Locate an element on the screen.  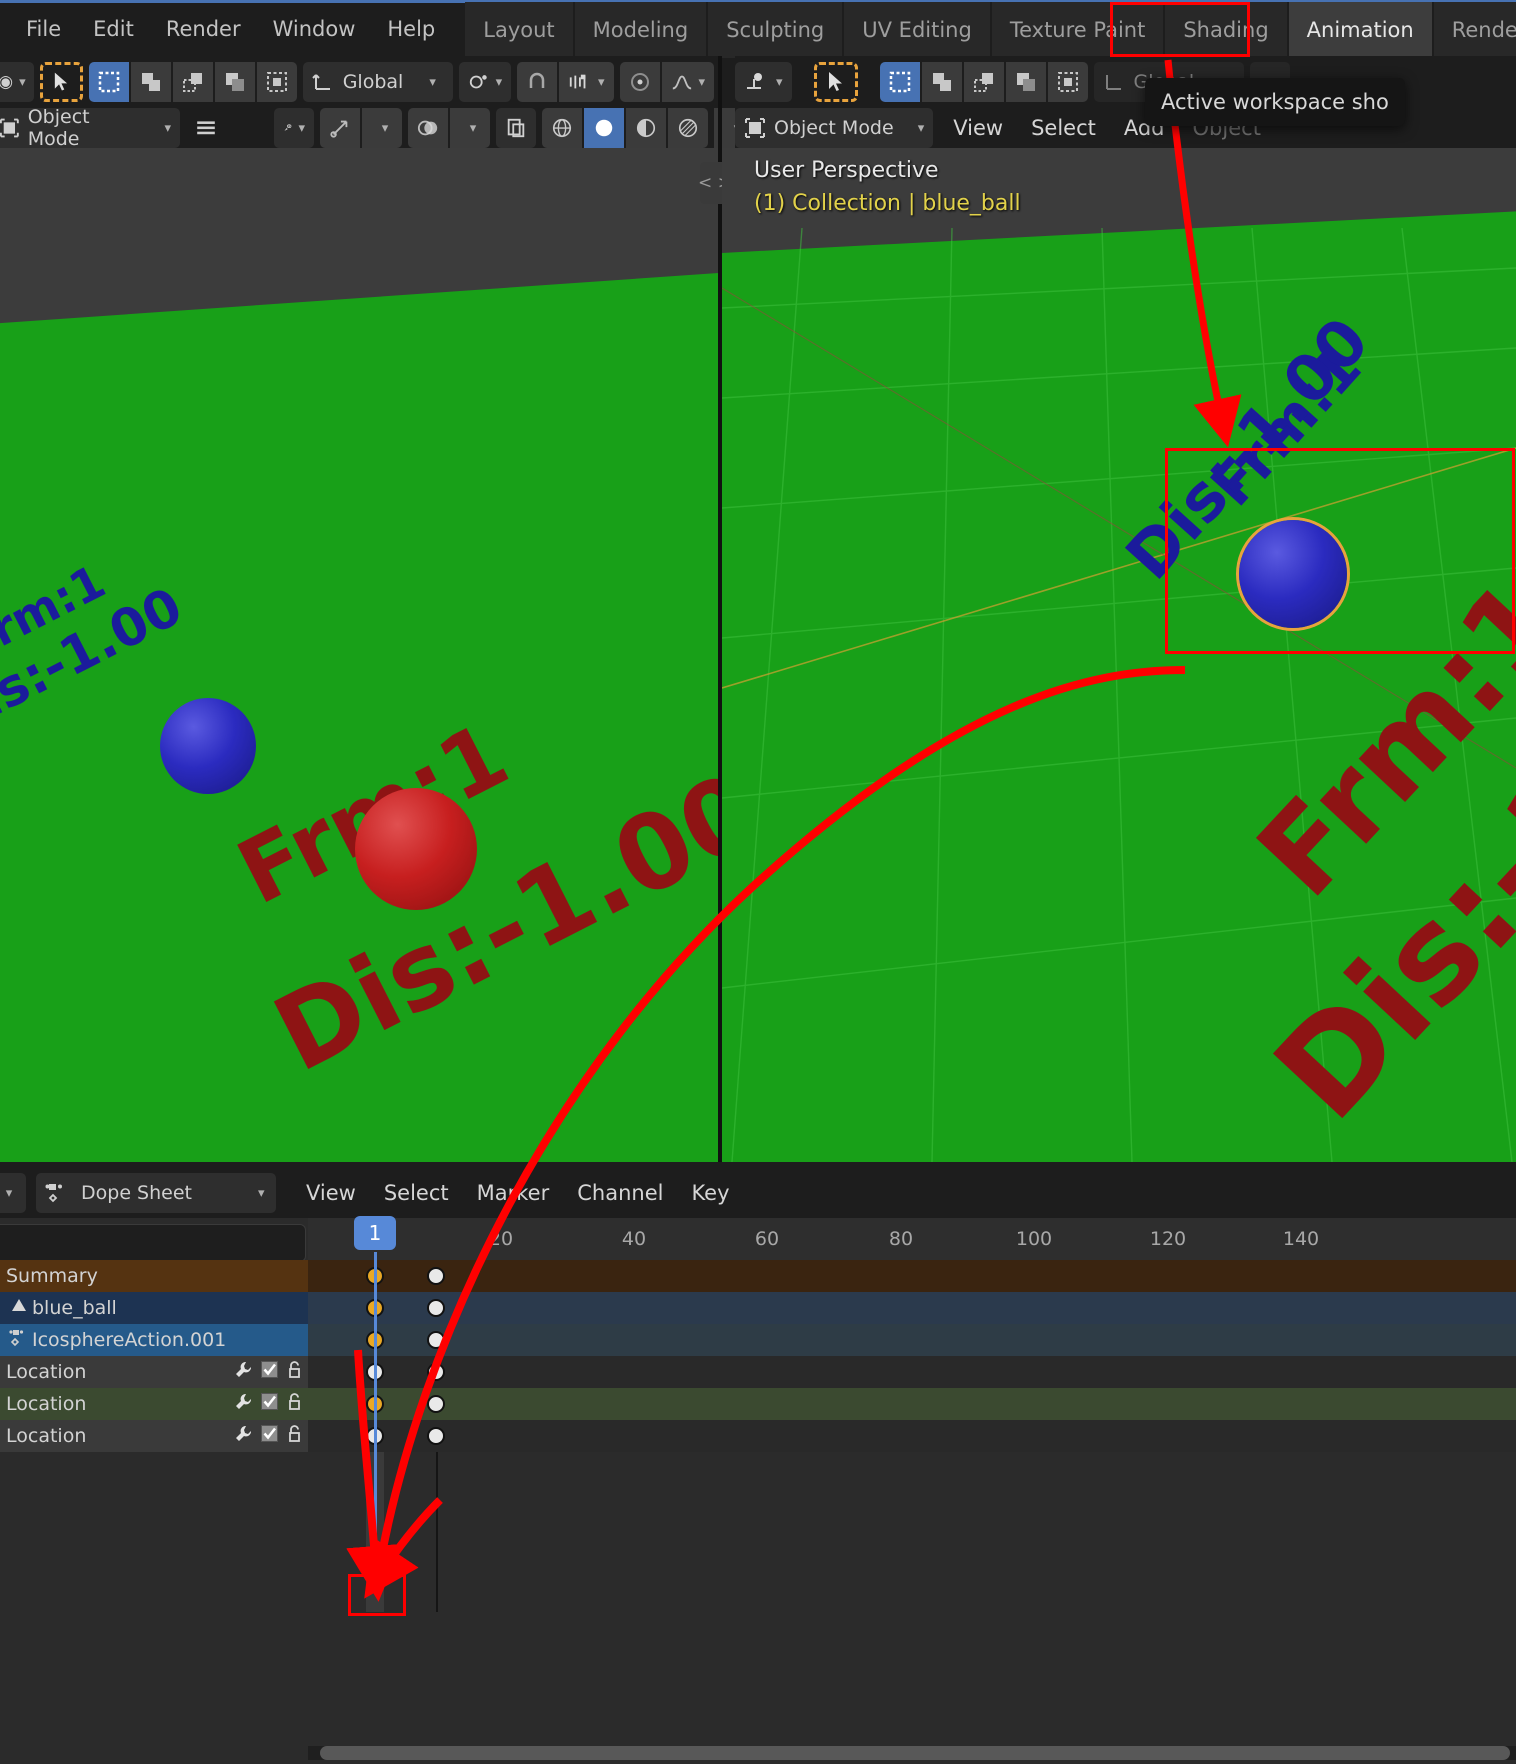
channel-row-location-x: Location is located at coordinates (154, 1372).